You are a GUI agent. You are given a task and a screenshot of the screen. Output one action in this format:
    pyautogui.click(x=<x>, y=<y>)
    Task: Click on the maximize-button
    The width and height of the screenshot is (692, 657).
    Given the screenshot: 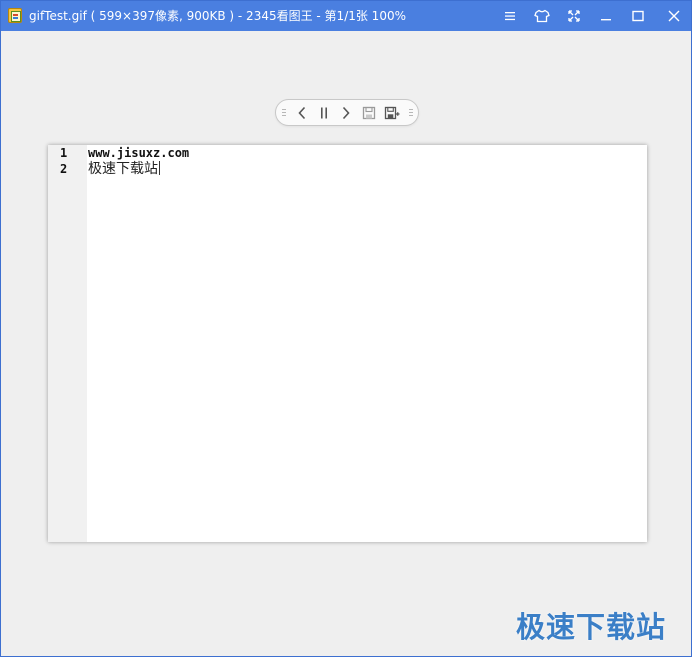 What is the action you would take?
    pyautogui.click(x=638, y=16)
    